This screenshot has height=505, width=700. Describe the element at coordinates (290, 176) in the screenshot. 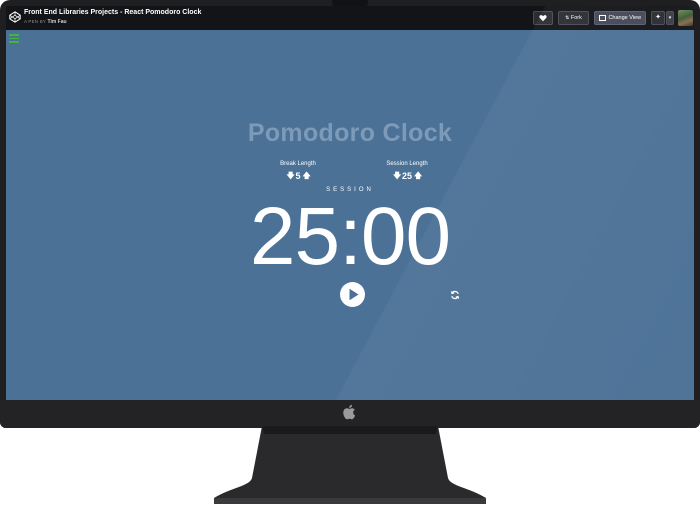

I see `break-decrement-arrow-down-icon: 🡇` at that location.